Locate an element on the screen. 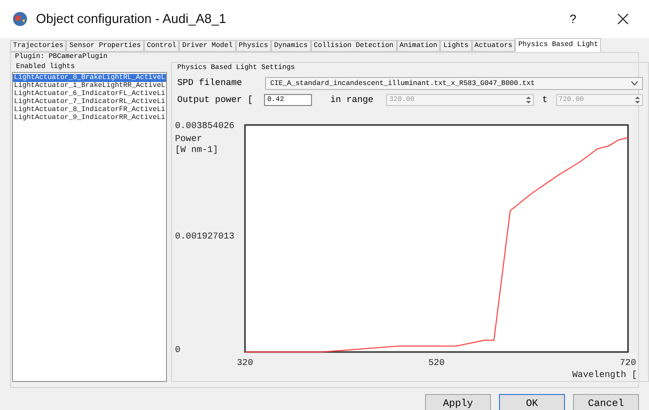 The image size is (649, 410). dialog-button: Apply is located at coordinates (458, 402).